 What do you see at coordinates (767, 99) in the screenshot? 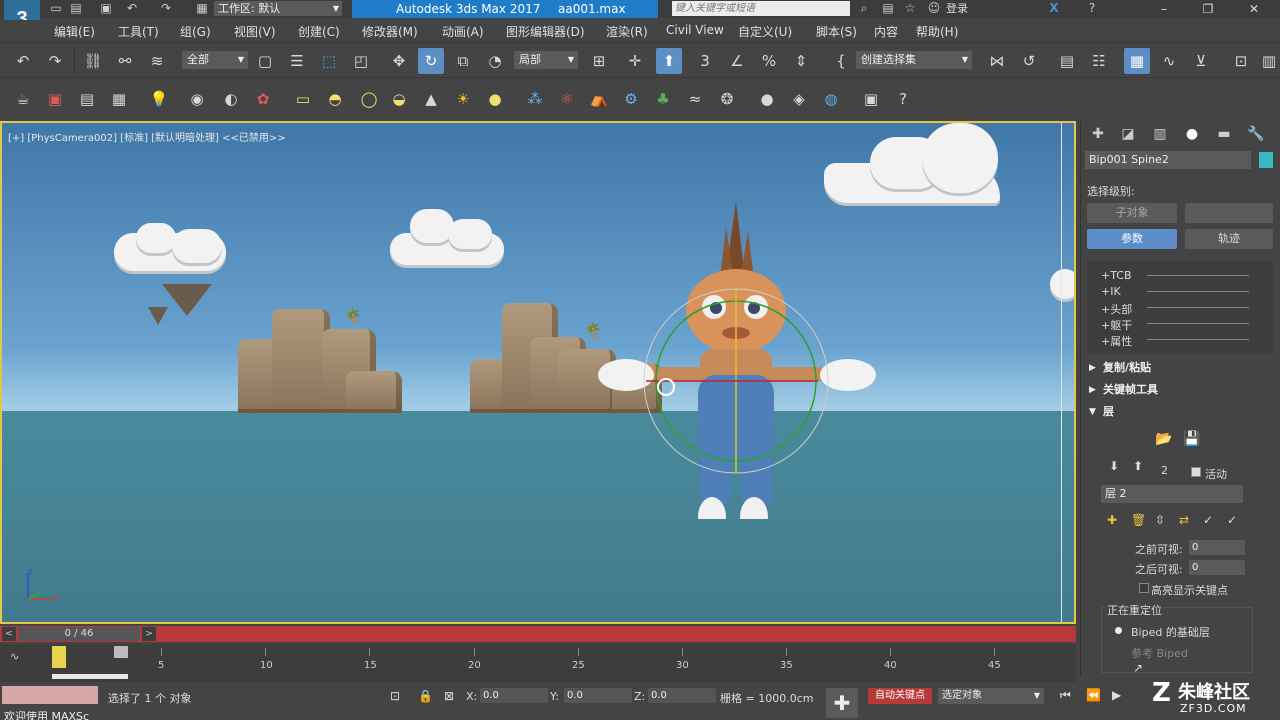
I see `shaded-sphere-icon: ●` at bounding box center [767, 99].